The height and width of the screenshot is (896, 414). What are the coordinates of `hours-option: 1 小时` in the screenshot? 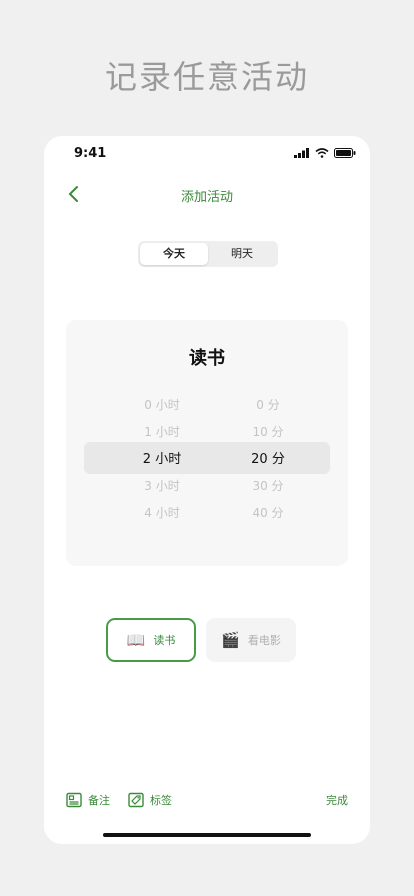 It's located at (162, 432).